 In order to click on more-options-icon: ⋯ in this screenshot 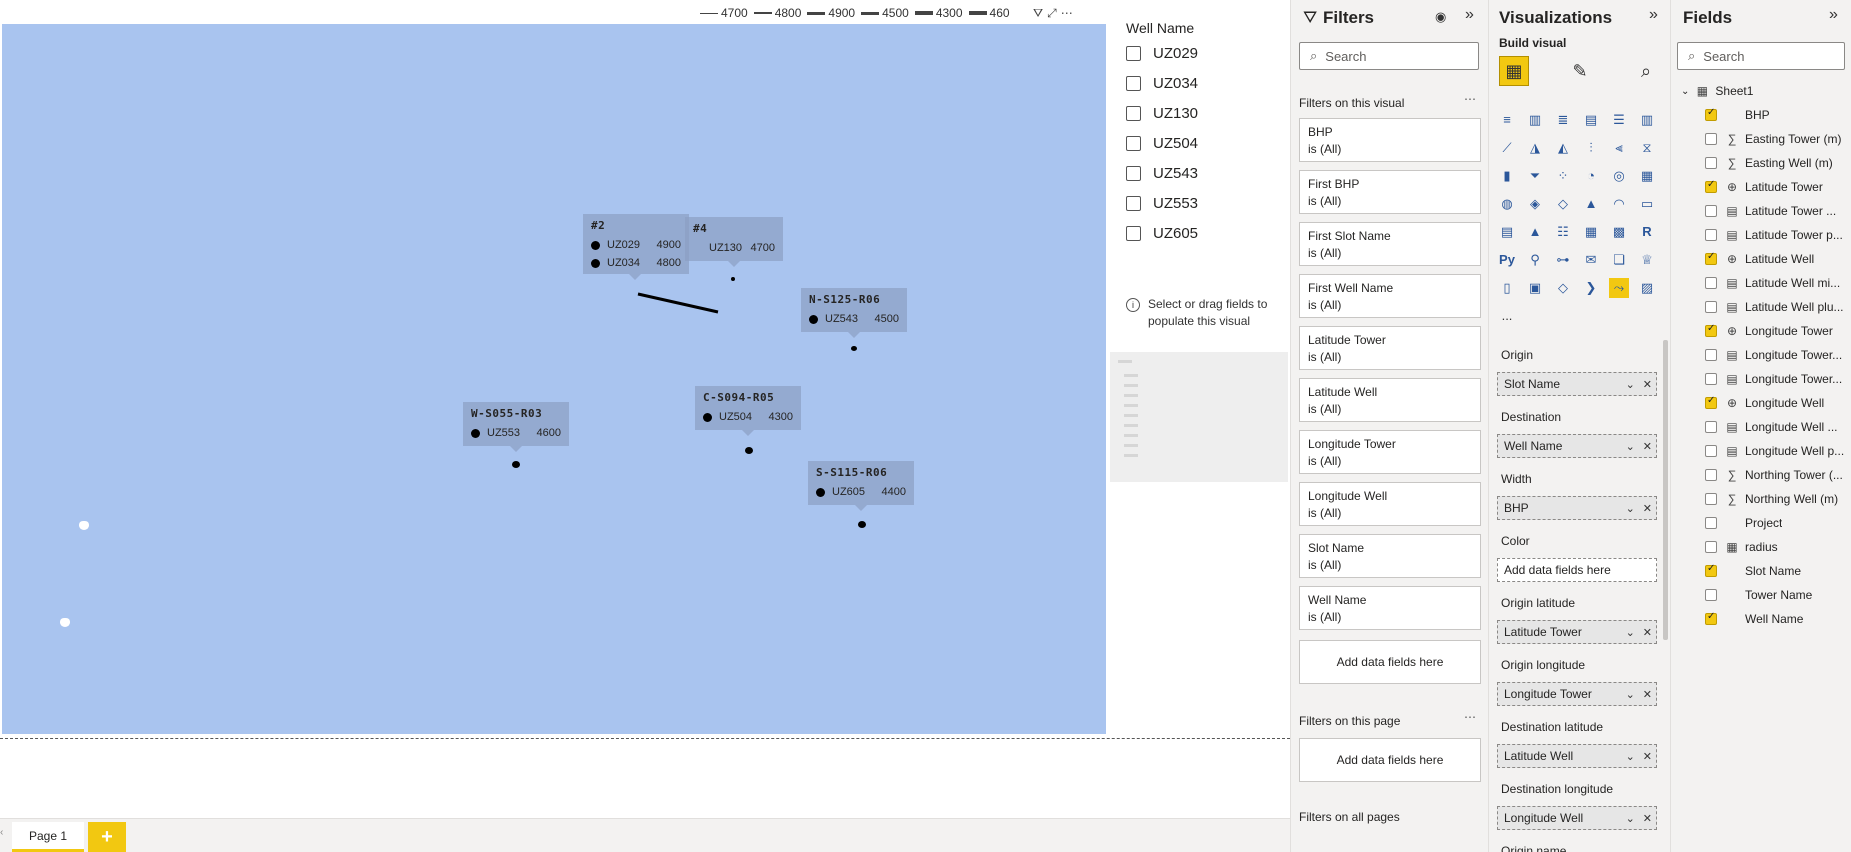, I will do `click(1470, 717)`.